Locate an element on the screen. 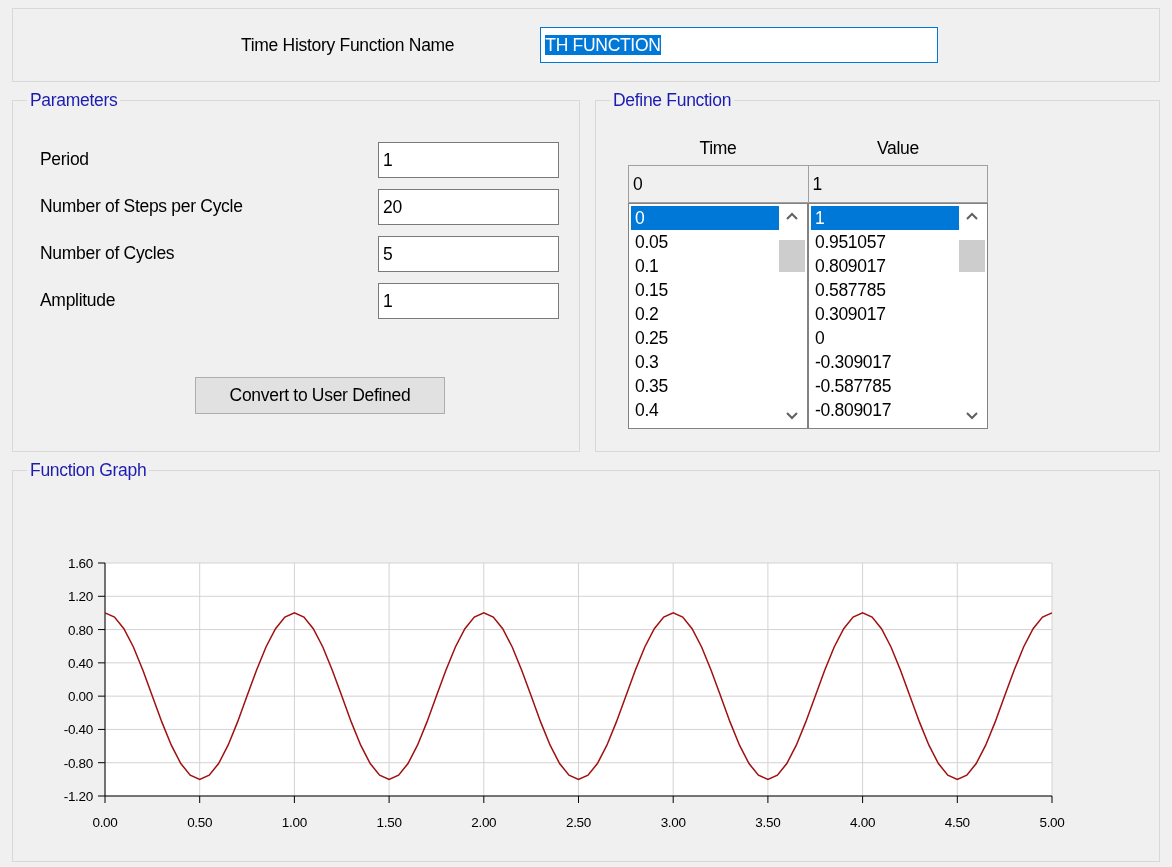 Image resolution: width=1172 pixels, height=867 pixels. list-item: 0.4 is located at coordinates (705, 410).